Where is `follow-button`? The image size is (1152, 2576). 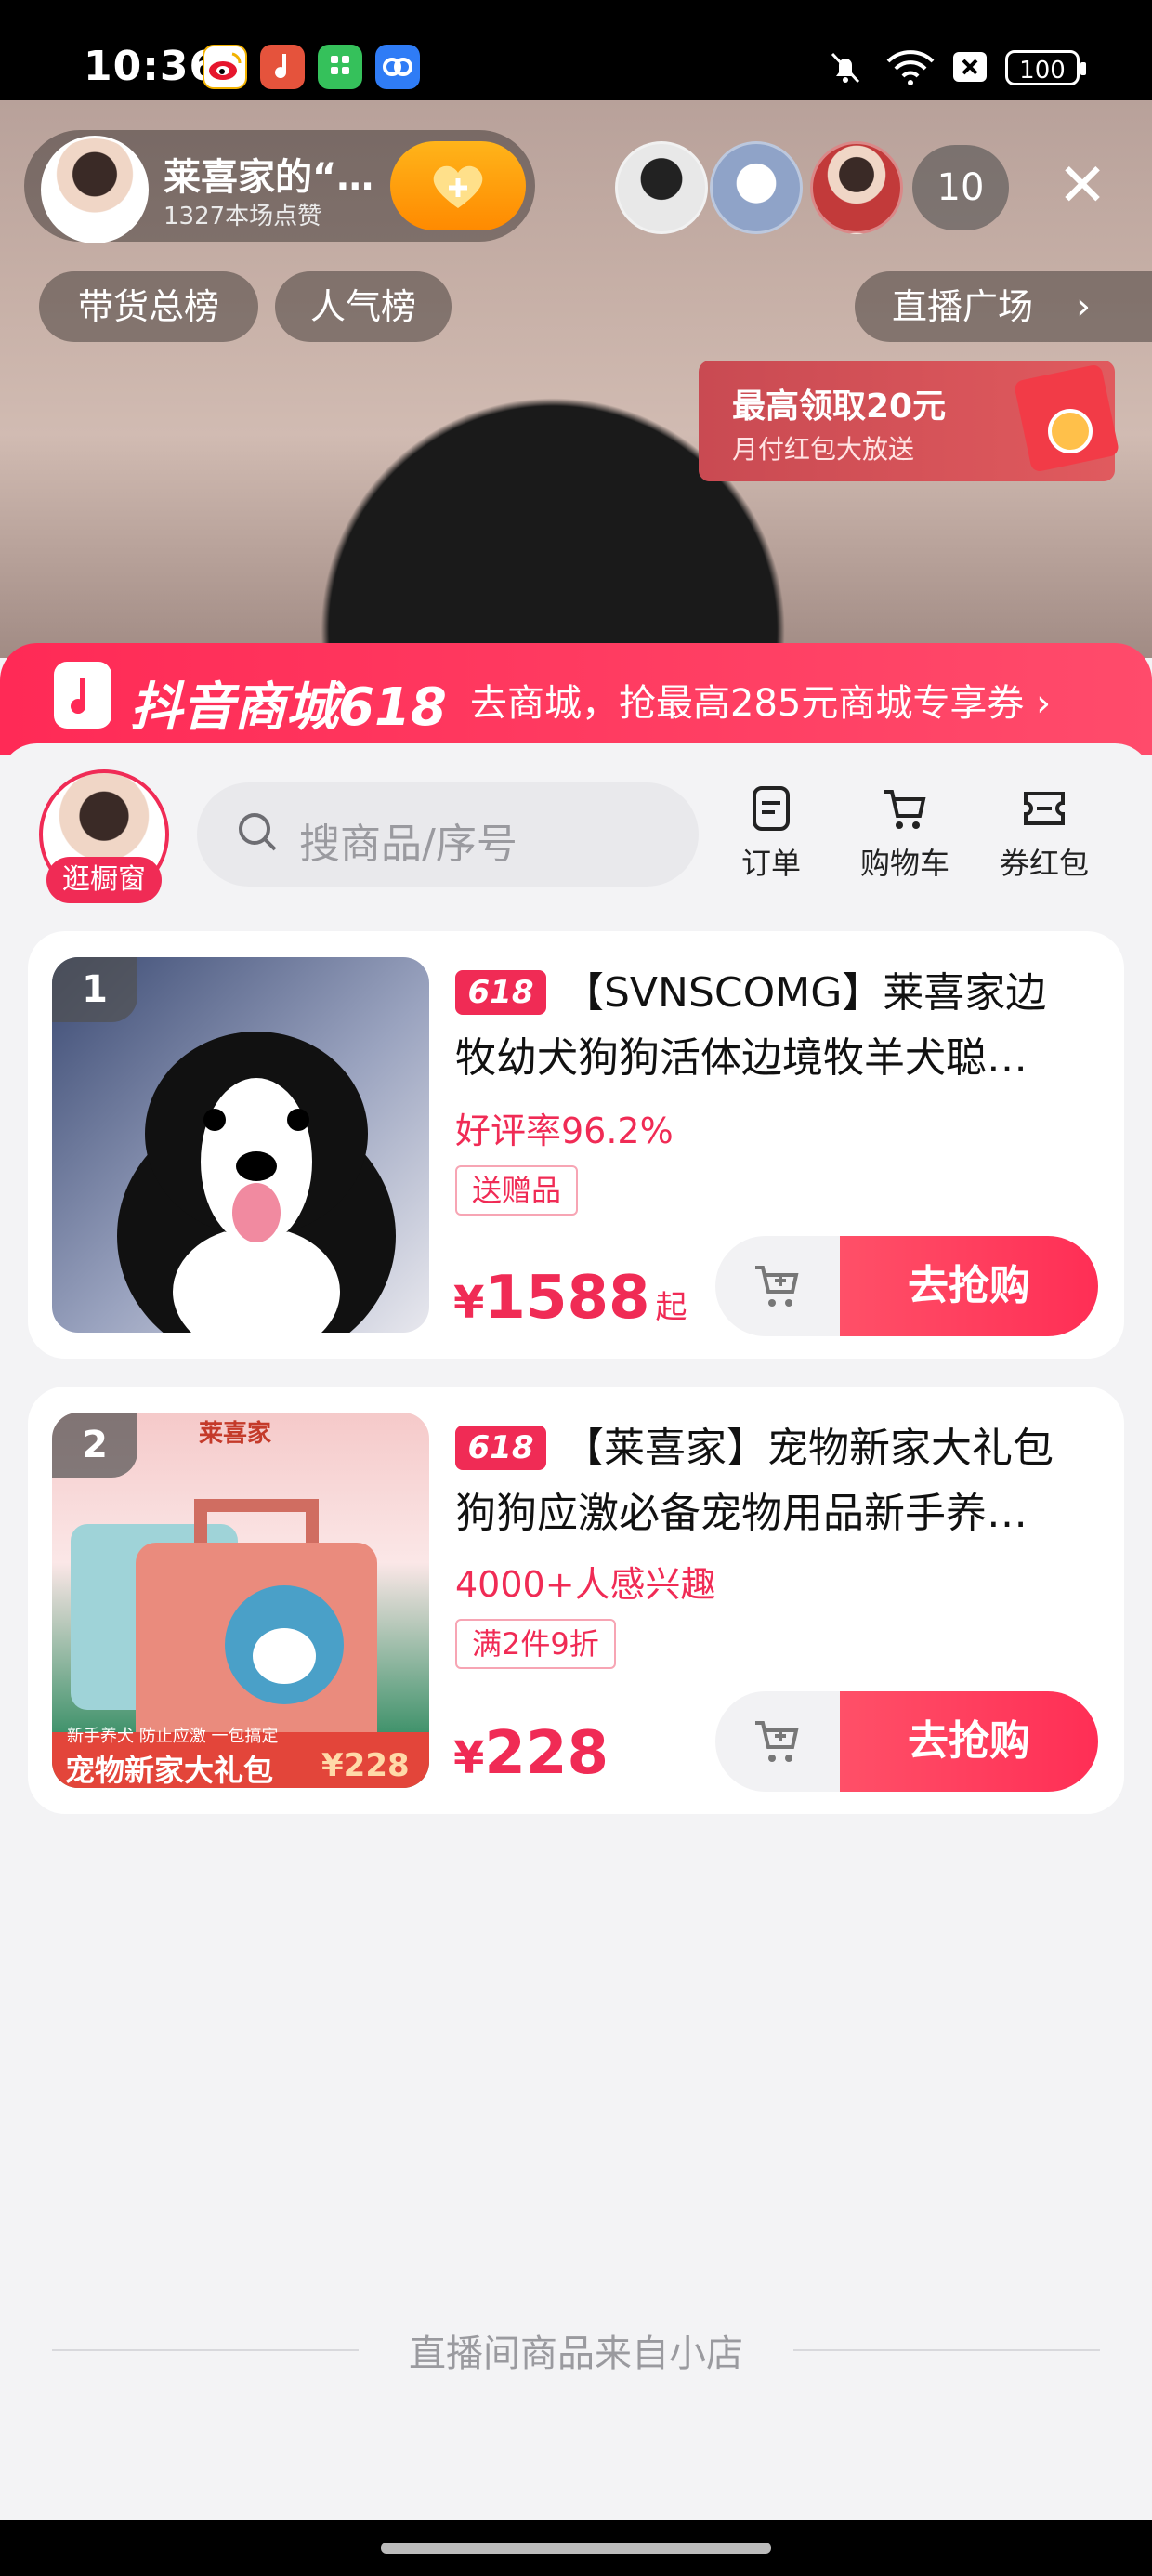 follow-button is located at coordinates (458, 185).